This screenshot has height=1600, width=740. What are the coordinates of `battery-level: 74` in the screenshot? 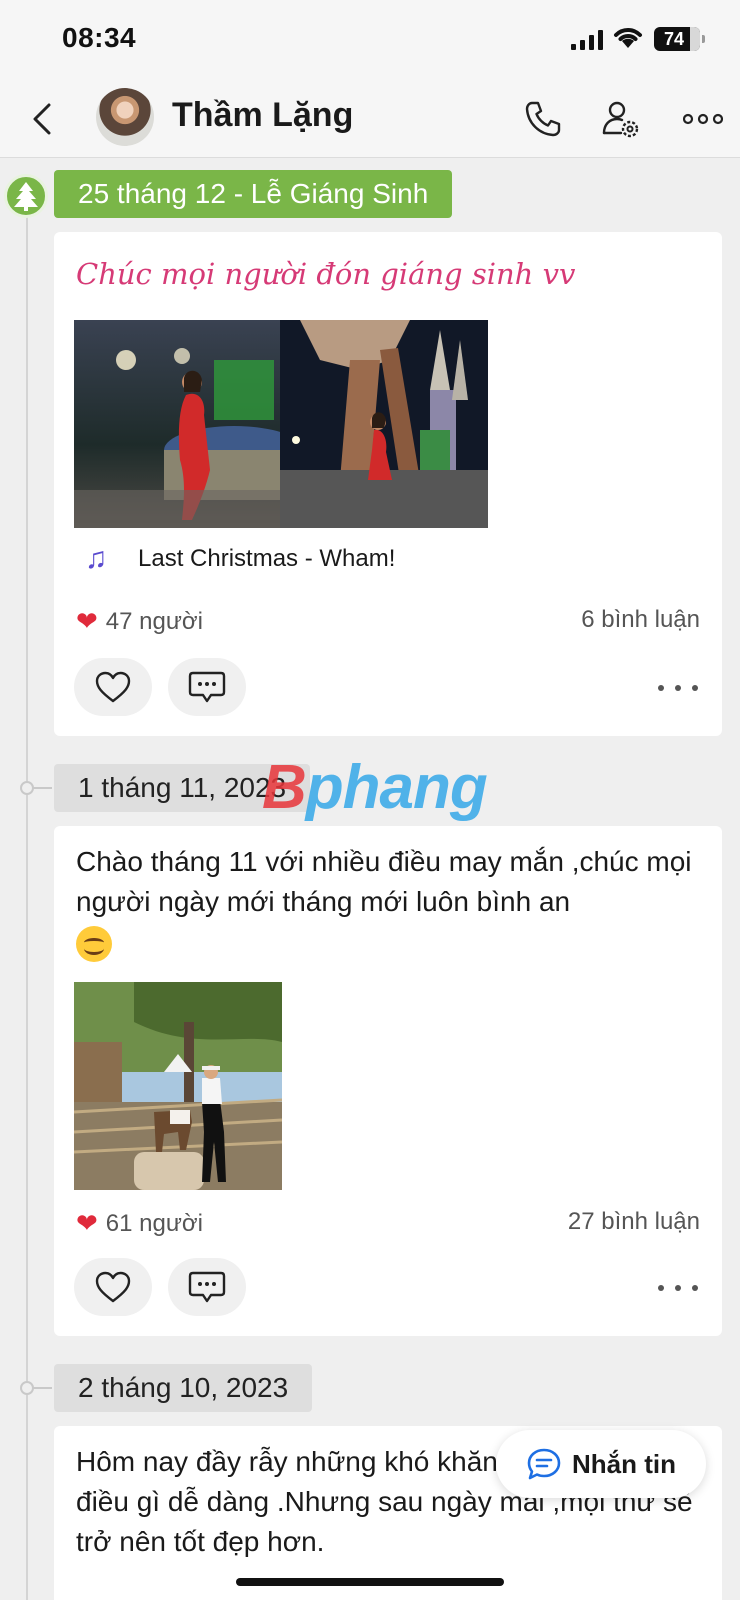 It's located at (674, 39).